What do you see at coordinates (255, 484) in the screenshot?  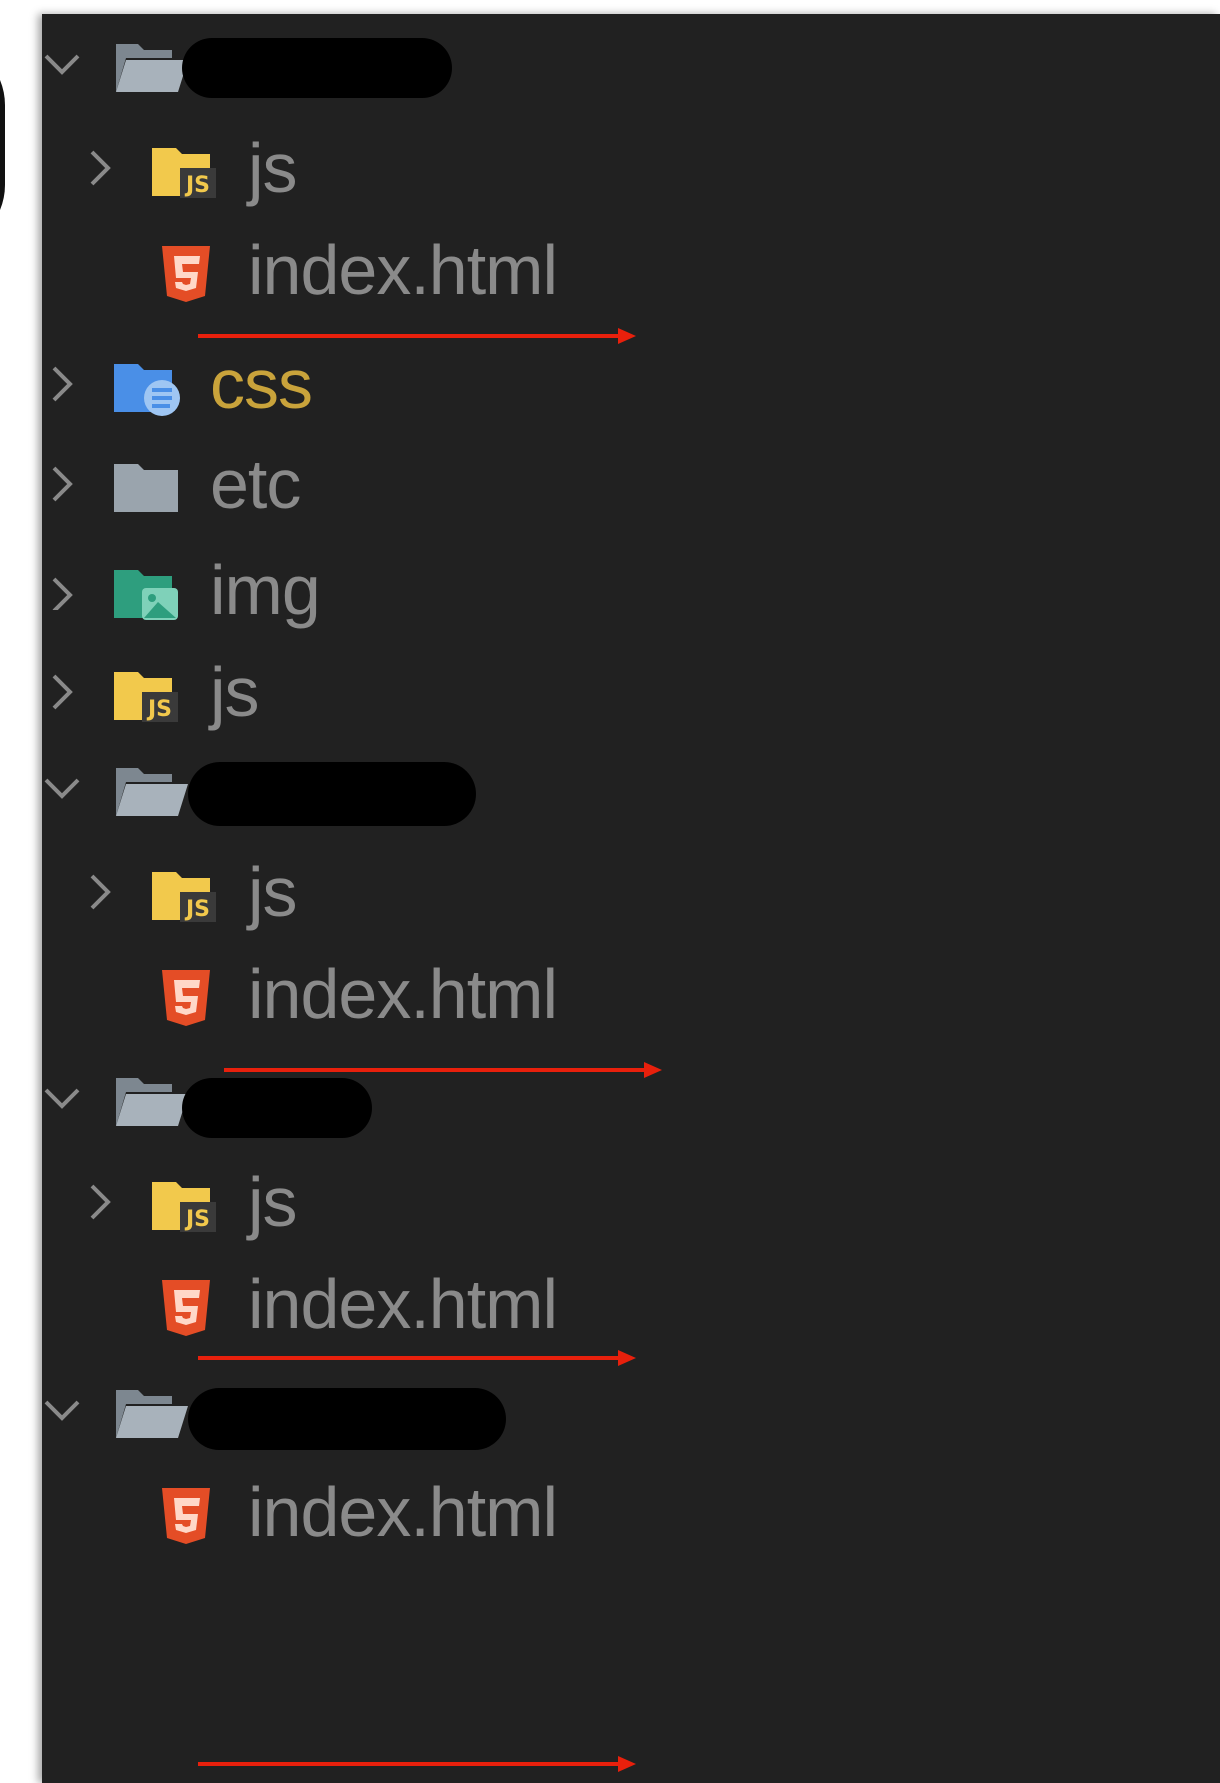 I see `tree-item-label: etc` at bounding box center [255, 484].